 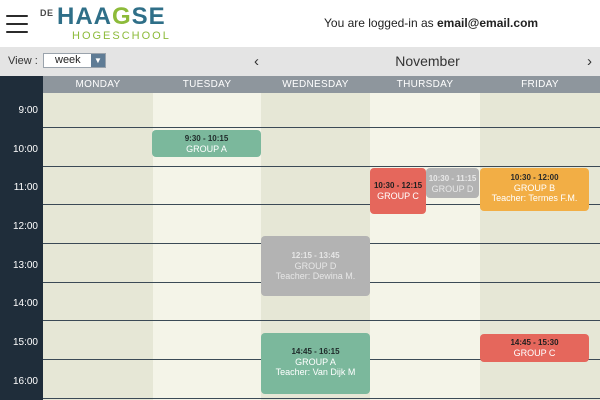 What do you see at coordinates (315, 372) in the screenshot?
I see `event-teacher: Teacher: Van Dijk M` at bounding box center [315, 372].